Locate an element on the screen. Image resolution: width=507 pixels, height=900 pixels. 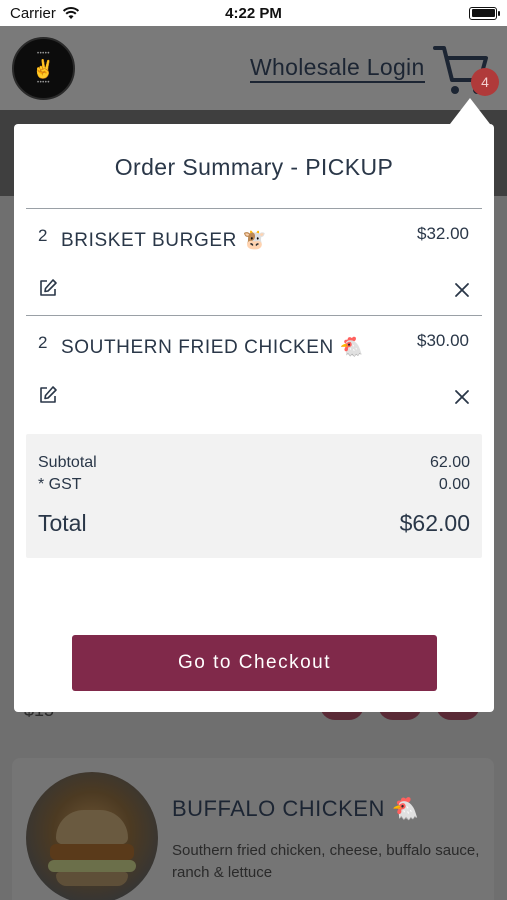
gst-value: 0.00 is located at coordinates (454, 484).